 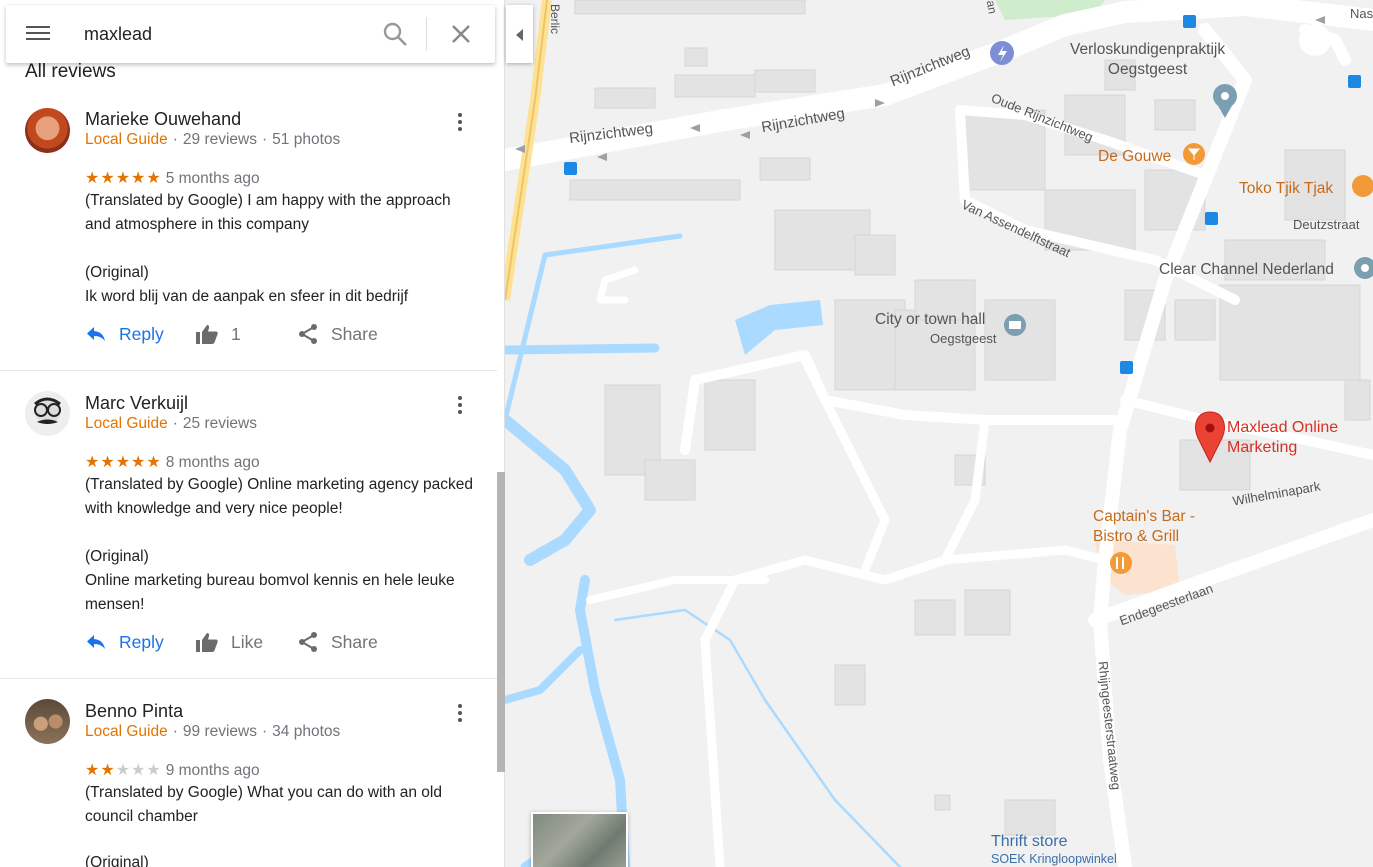 What do you see at coordinates (212, 462) in the screenshot?
I see `review-time: 8 months ago` at bounding box center [212, 462].